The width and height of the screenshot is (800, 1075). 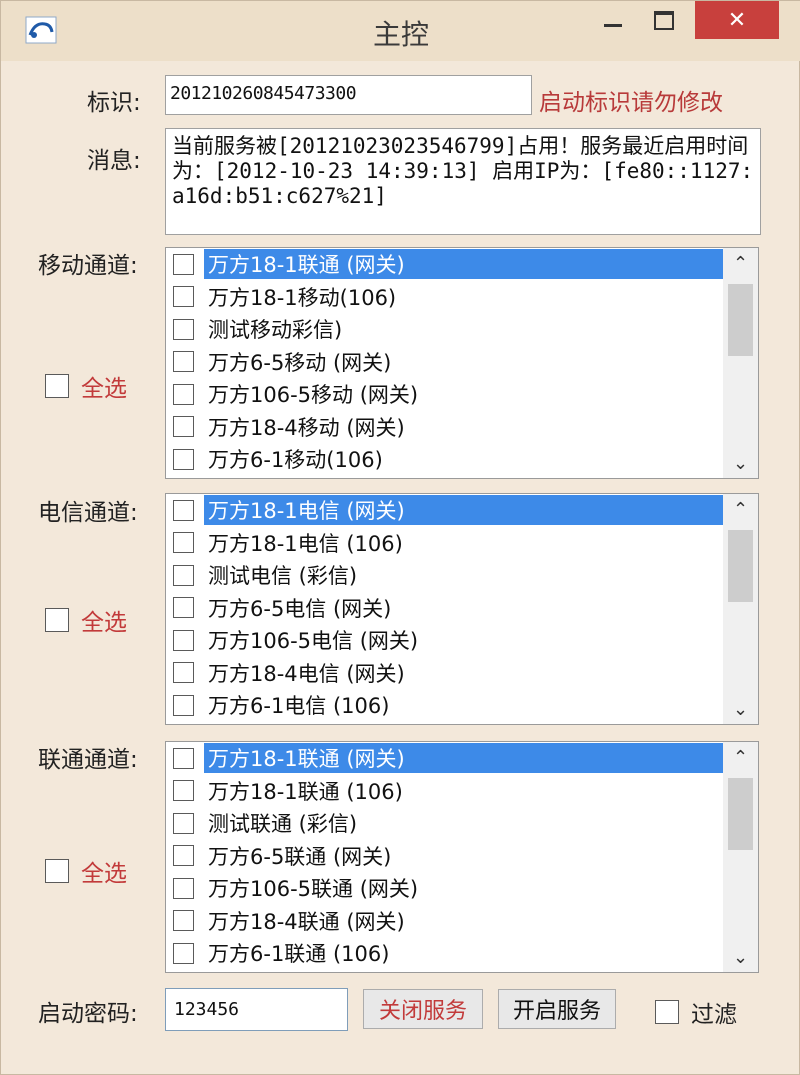 I want to click on list-item: 万方6-5联通 (网关), so click(x=444, y=856).